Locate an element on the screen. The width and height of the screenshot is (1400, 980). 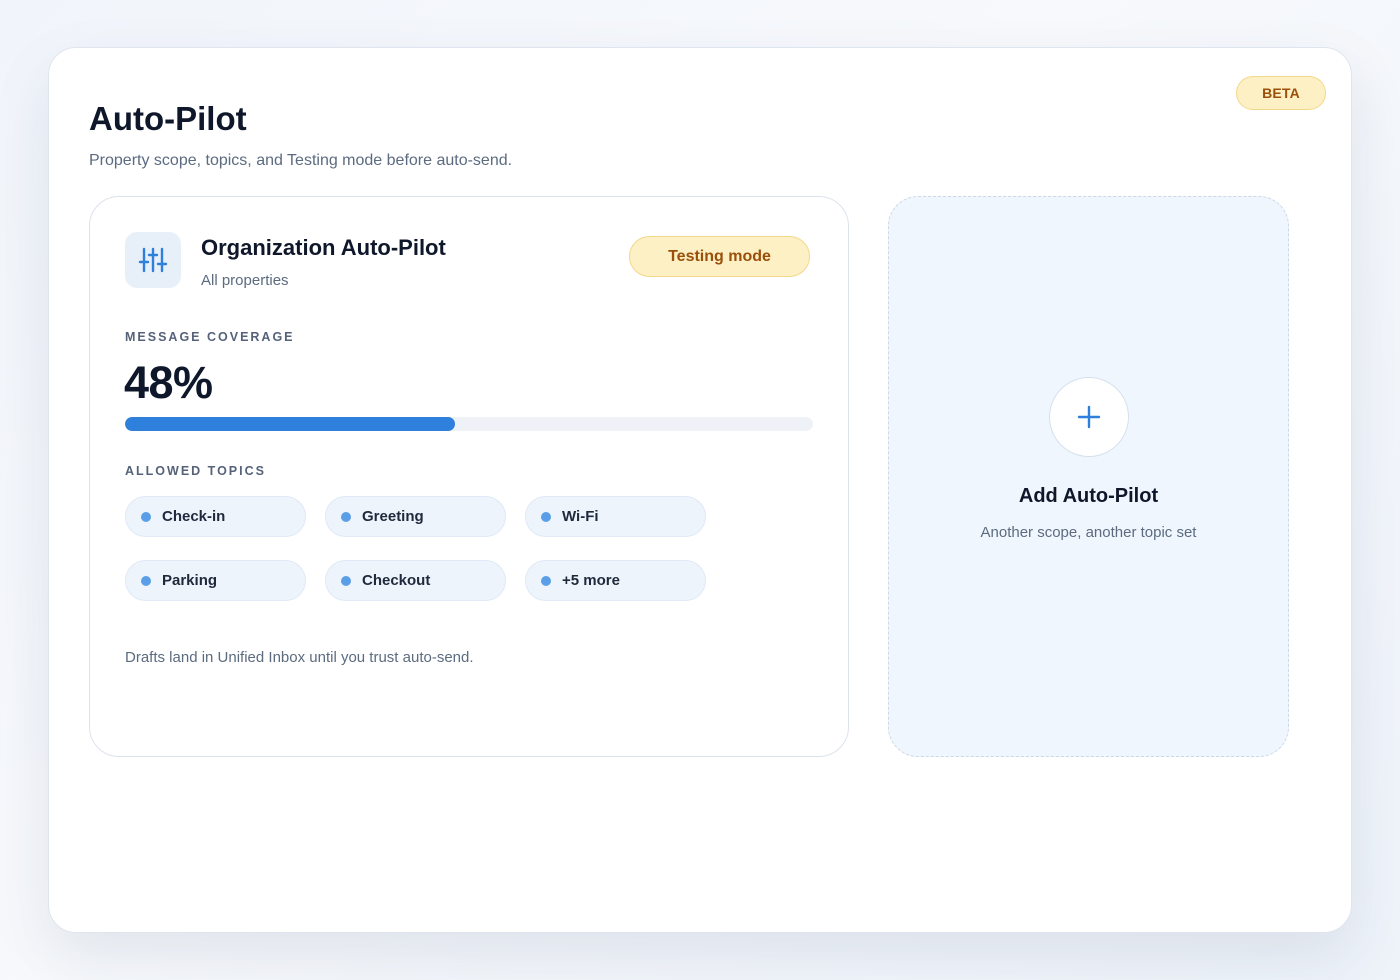
topic-label: Parking is located at coordinates (190, 580).